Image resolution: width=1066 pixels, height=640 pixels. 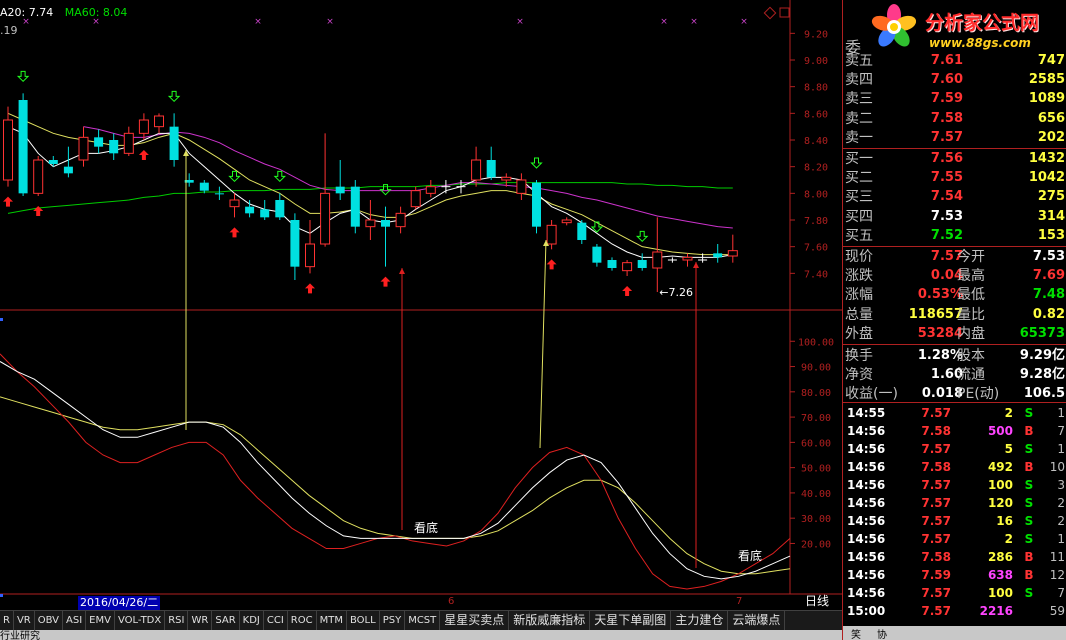 What do you see at coordinates (550, 620) in the screenshot?
I see `tab-indicator: 新版威廉指标` at bounding box center [550, 620].